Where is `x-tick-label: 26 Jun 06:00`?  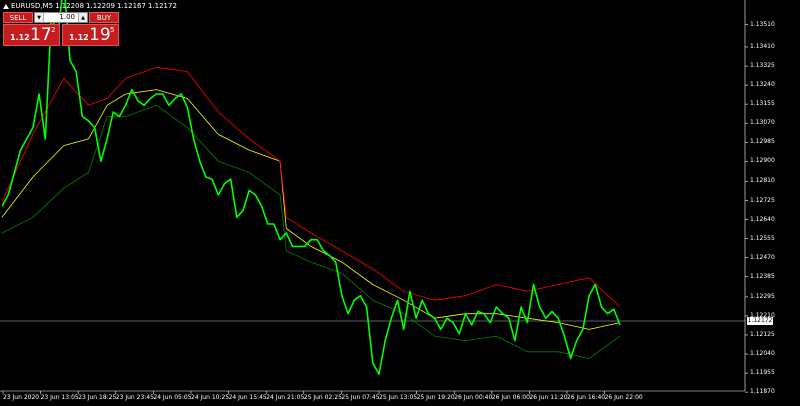 x-tick-label: 26 Jun 06:00 is located at coordinates (510, 397).